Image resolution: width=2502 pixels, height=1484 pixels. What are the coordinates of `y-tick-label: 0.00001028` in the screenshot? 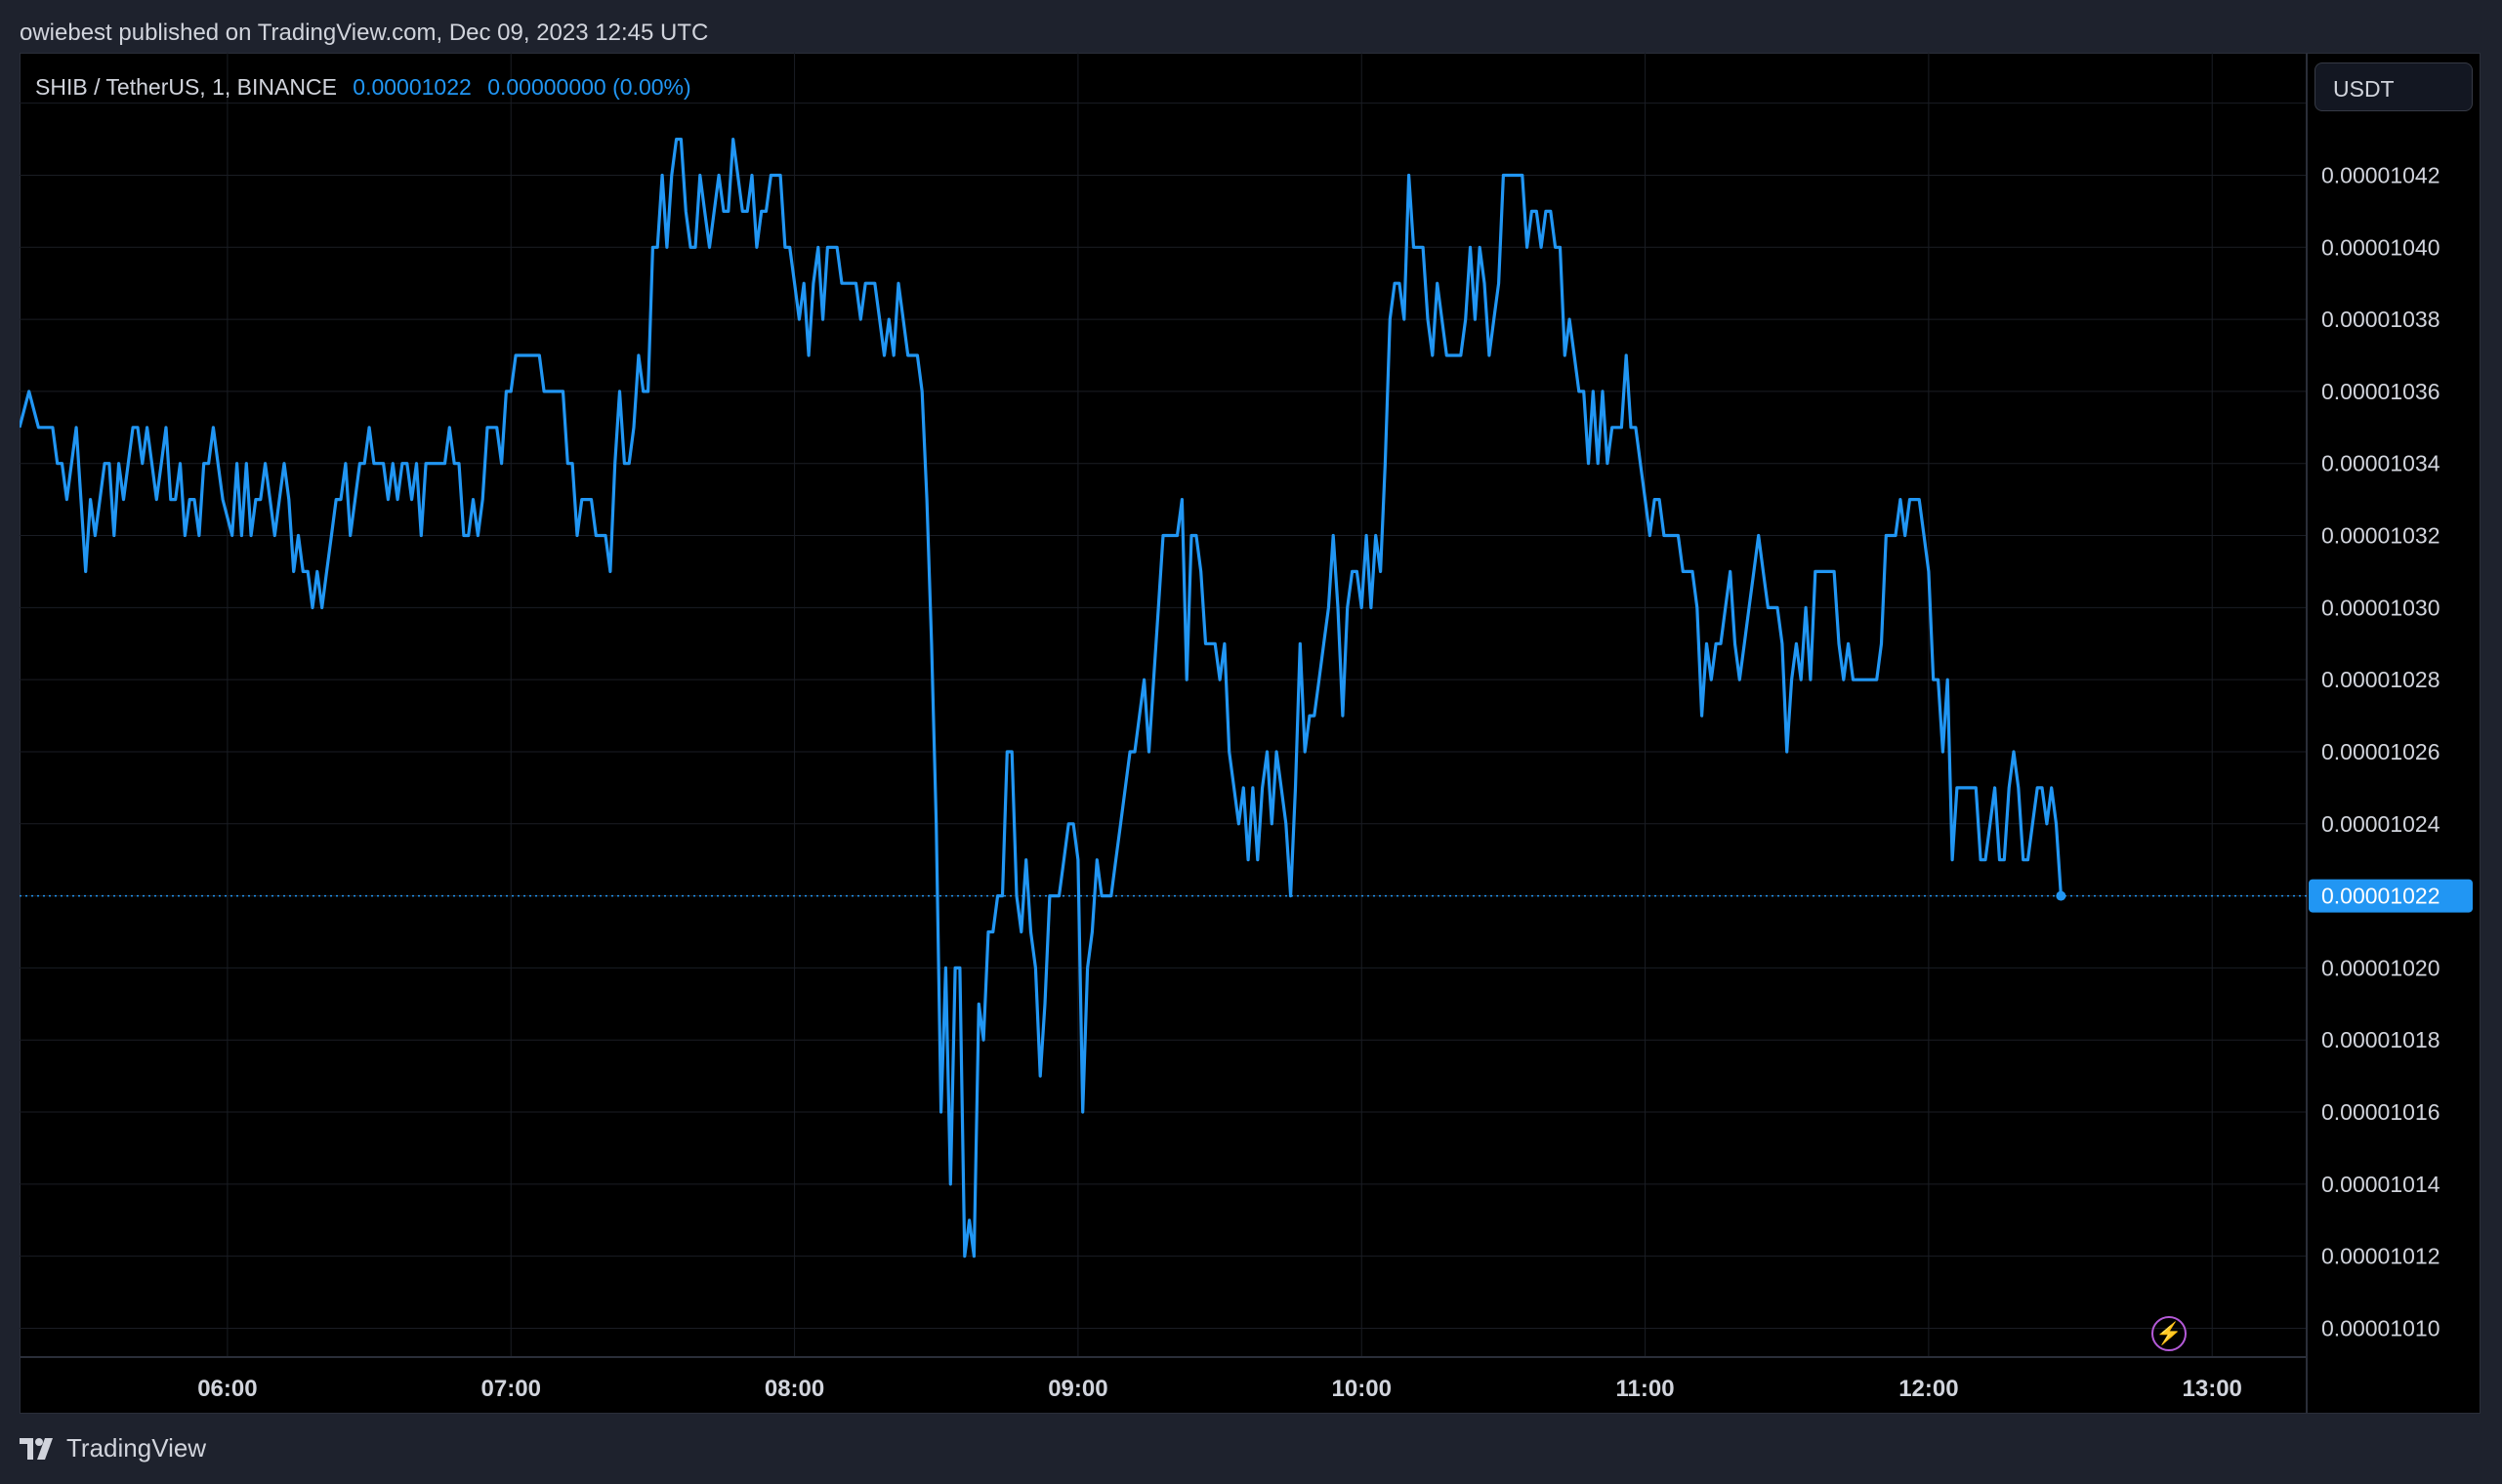 It's located at (2381, 680).